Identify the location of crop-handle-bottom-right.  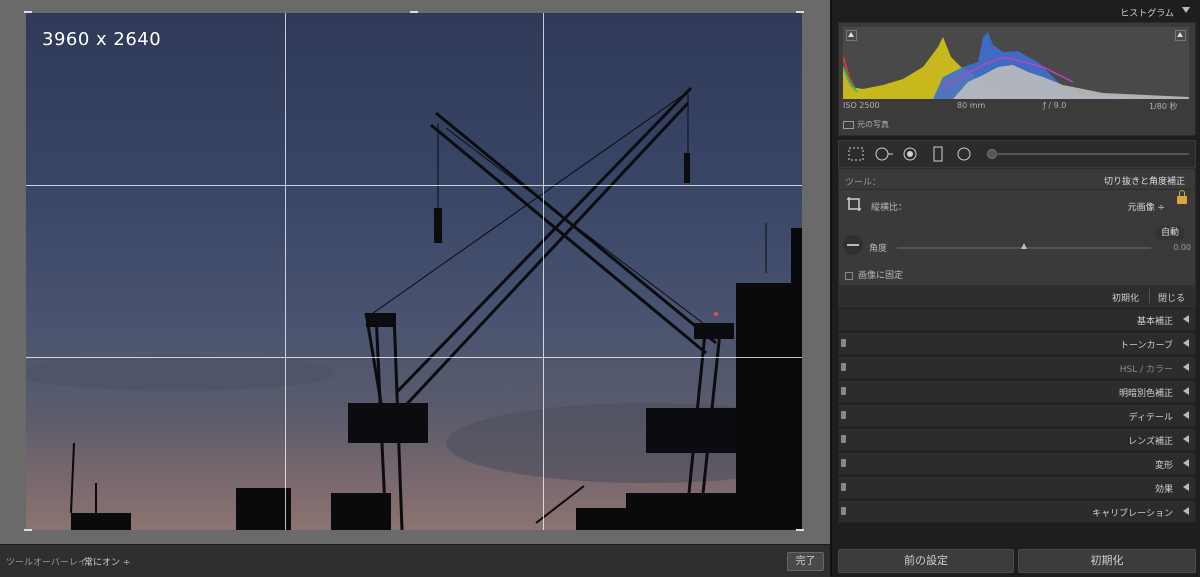
(800, 530).